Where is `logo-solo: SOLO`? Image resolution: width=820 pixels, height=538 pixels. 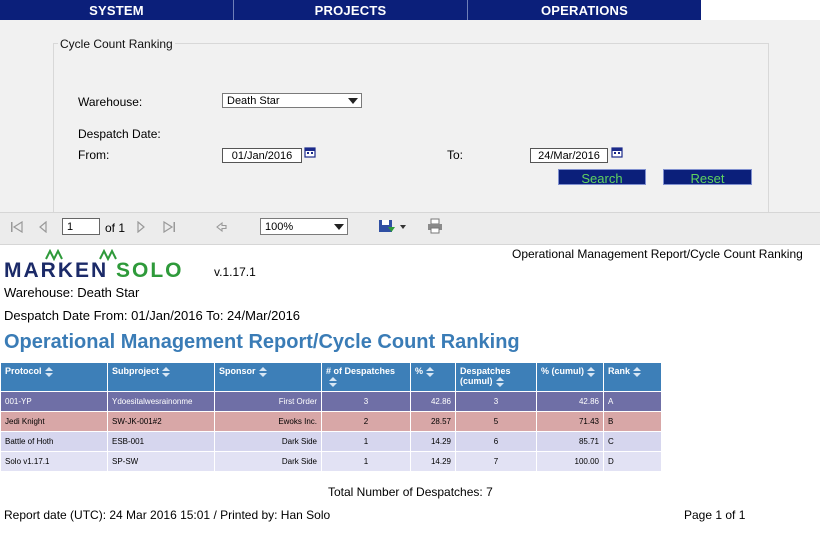 logo-solo: SOLO is located at coordinates (150, 270).